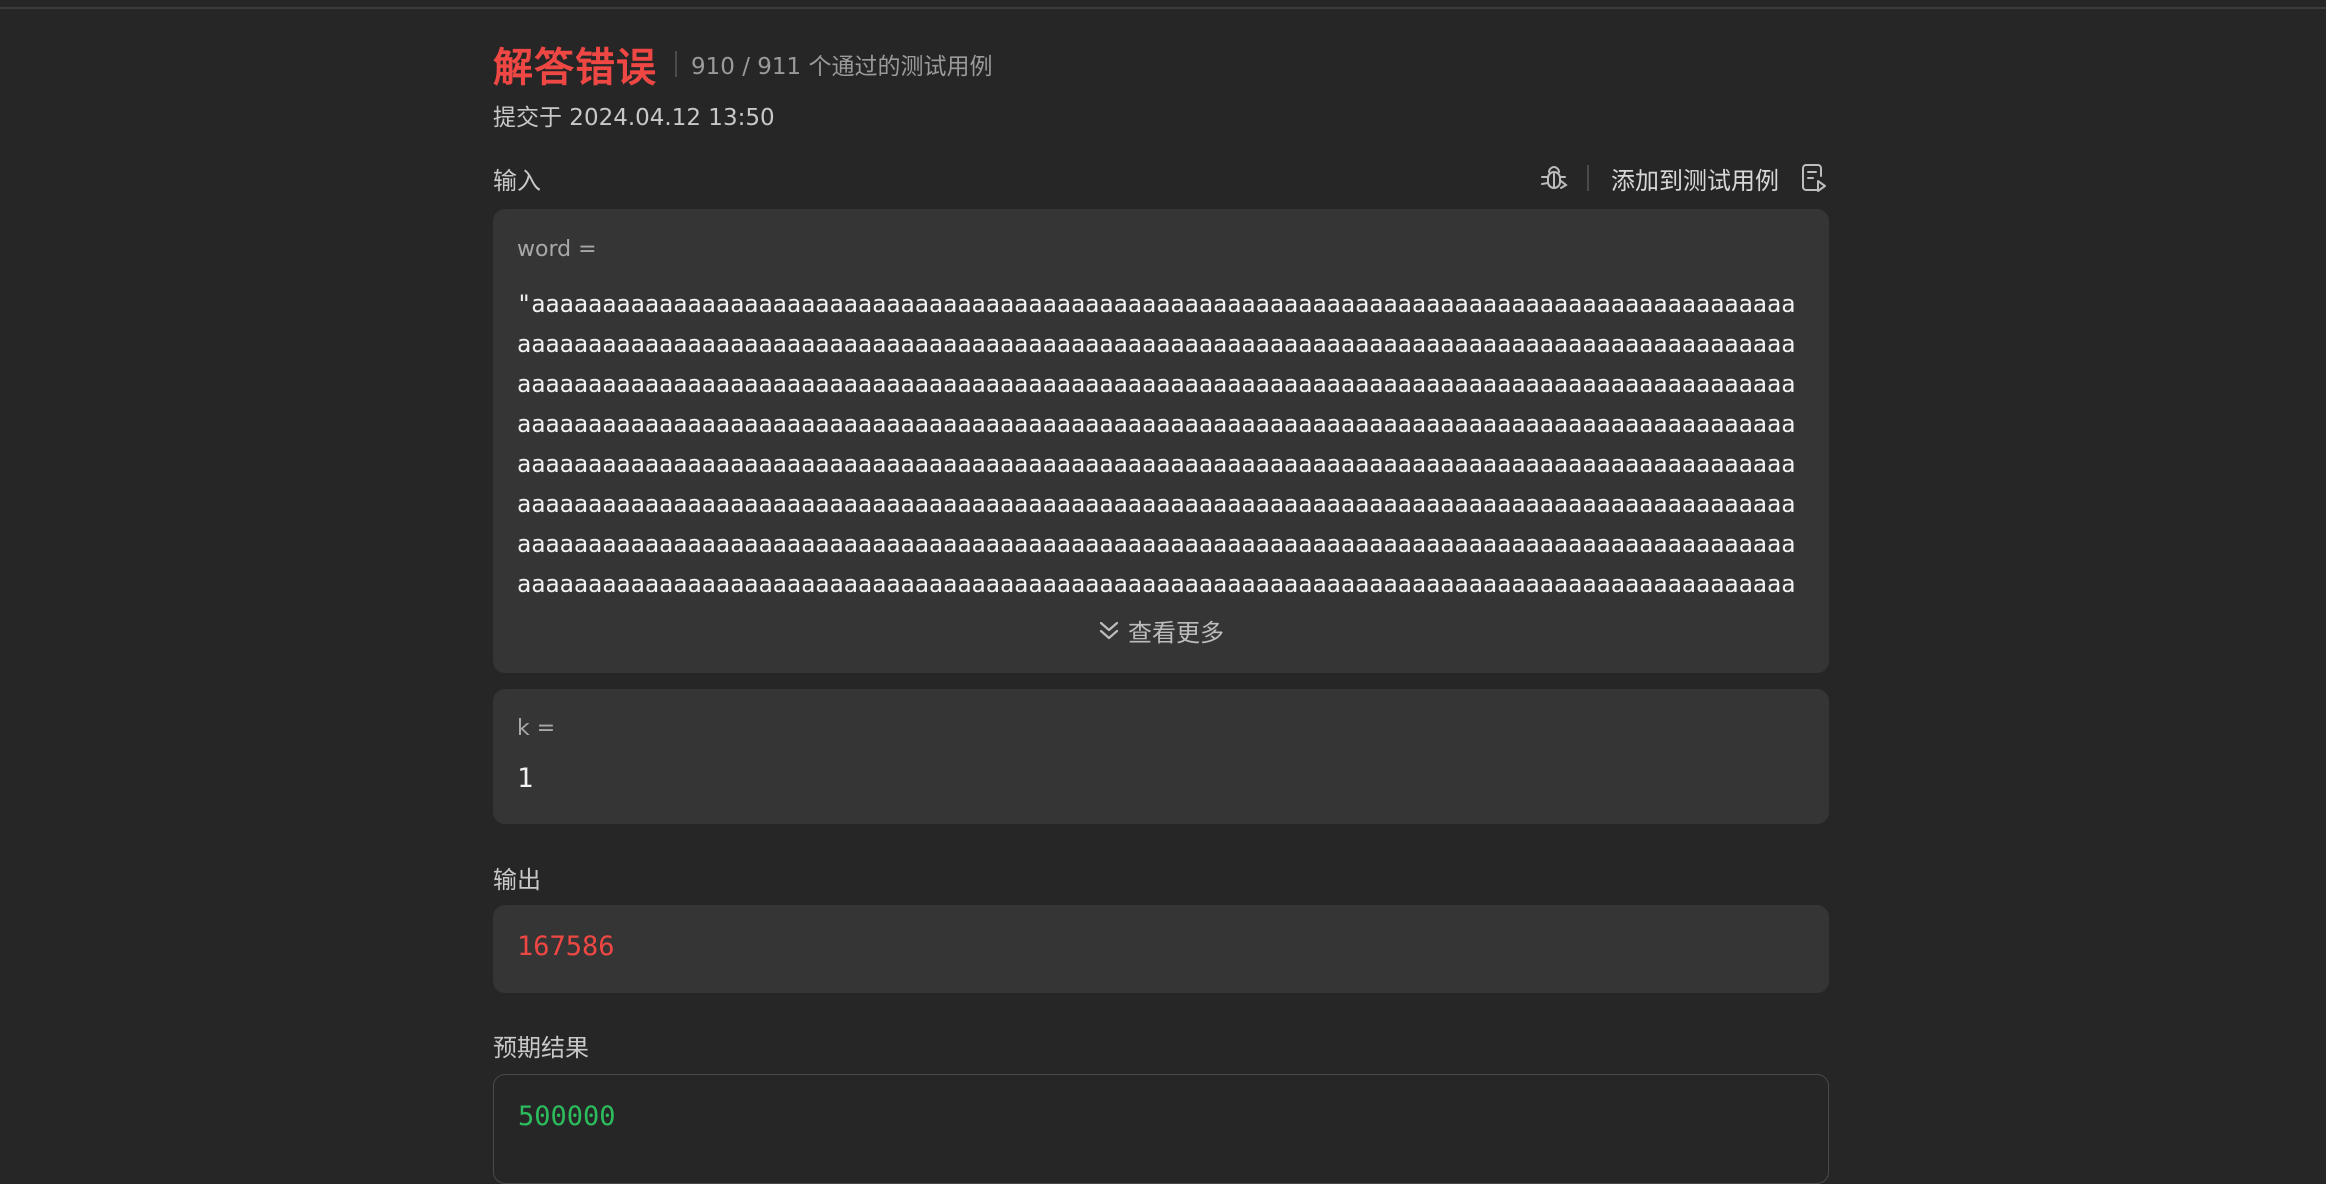  Describe the element at coordinates (567, 1116) in the screenshot. I see `expected-value: 500000` at that location.